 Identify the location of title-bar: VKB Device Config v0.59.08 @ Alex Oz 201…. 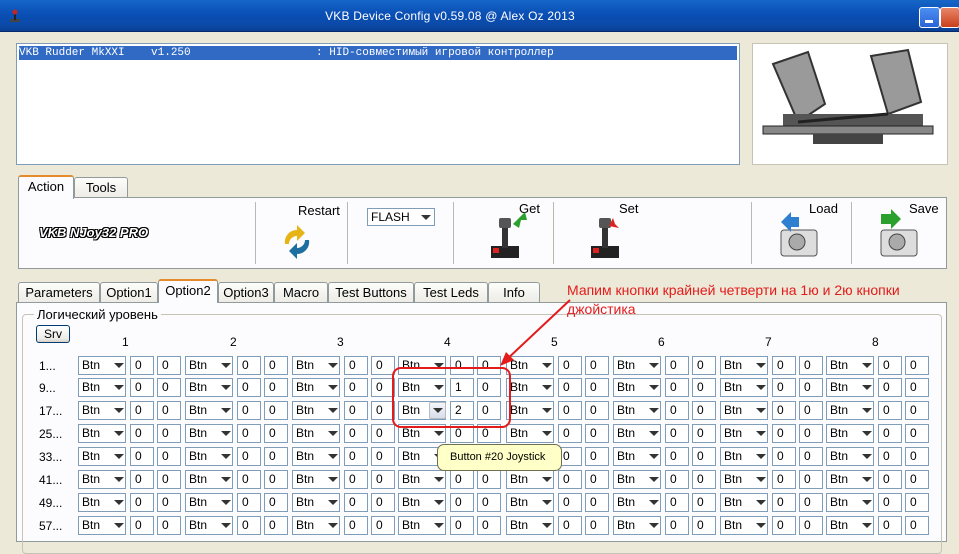
(479, 16).